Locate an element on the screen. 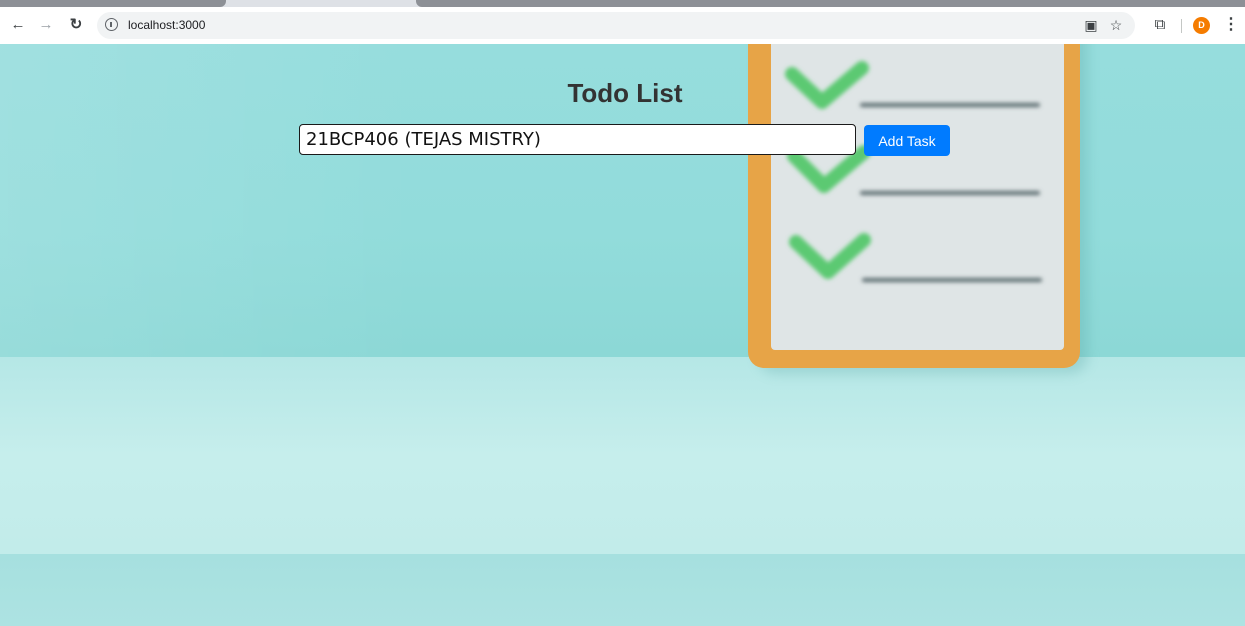 The height and width of the screenshot is (626, 1245). info-icon is located at coordinates (111, 24).